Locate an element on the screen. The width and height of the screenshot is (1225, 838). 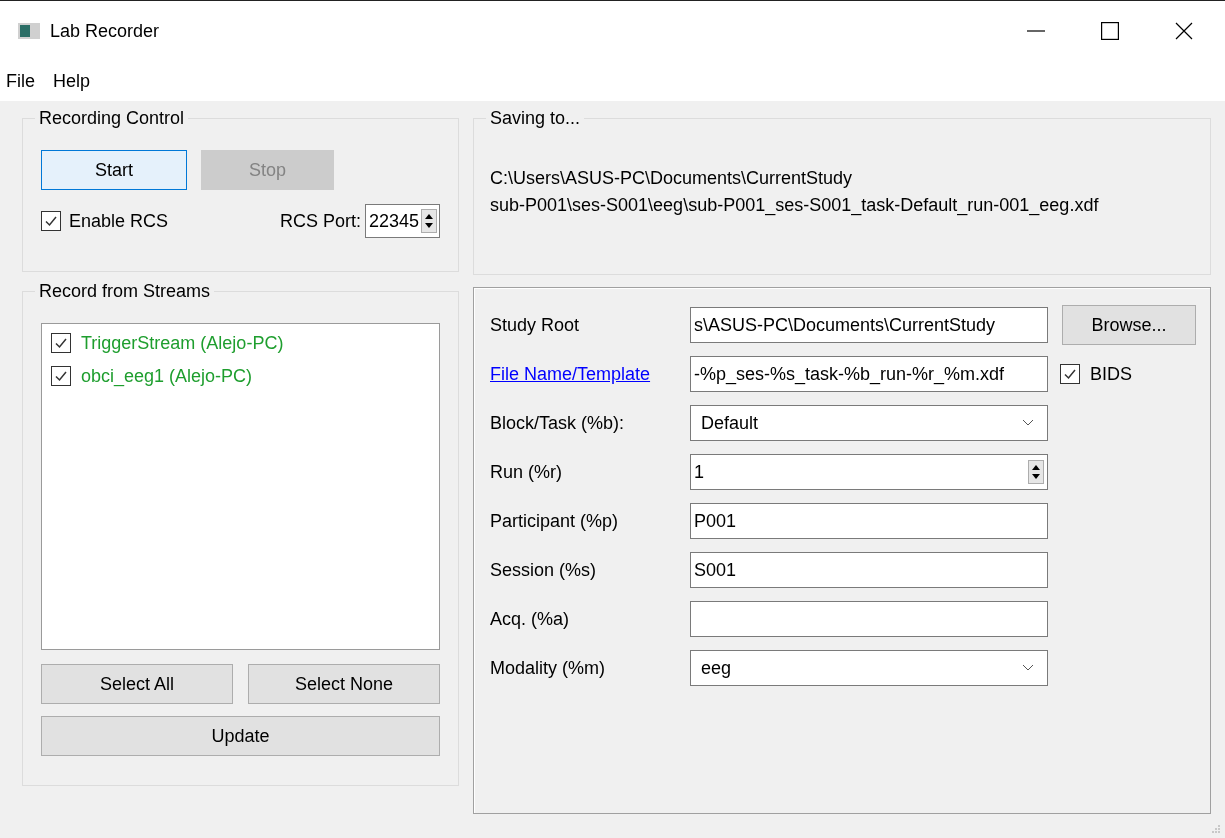
input-field: s\ASUS-PC\Documents\CurrentStudy is located at coordinates (869, 325).